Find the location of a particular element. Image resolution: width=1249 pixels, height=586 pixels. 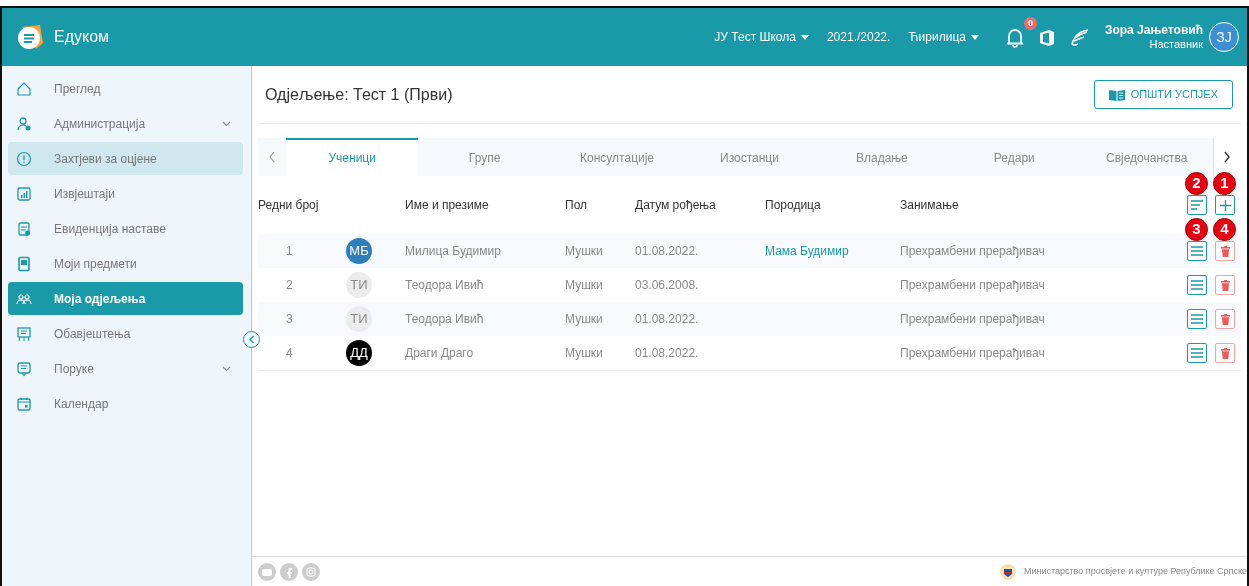

column-header: Име и презиме is located at coordinates (447, 205).